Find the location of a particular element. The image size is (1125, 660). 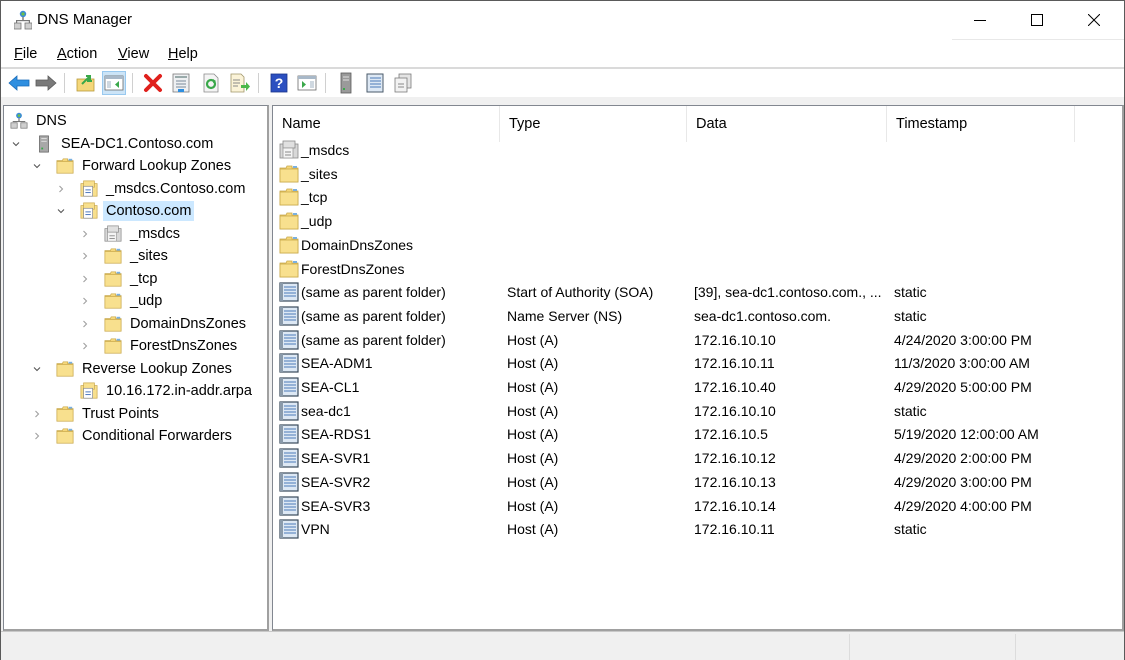

back-button is located at coordinates (19, 83).